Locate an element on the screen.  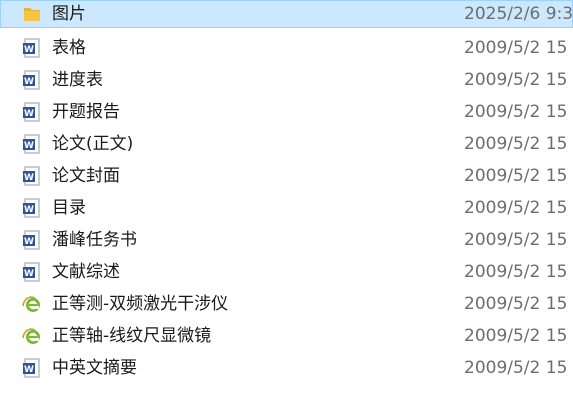
file-name: 表格 is located at coordinates (69, 48).